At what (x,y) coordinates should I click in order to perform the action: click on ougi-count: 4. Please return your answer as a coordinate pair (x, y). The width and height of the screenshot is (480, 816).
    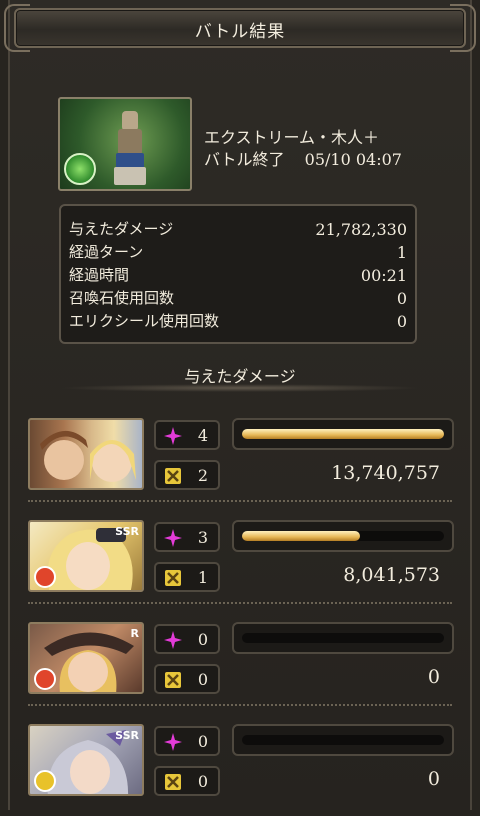
    Looking at the image, I should click on (202, 435).